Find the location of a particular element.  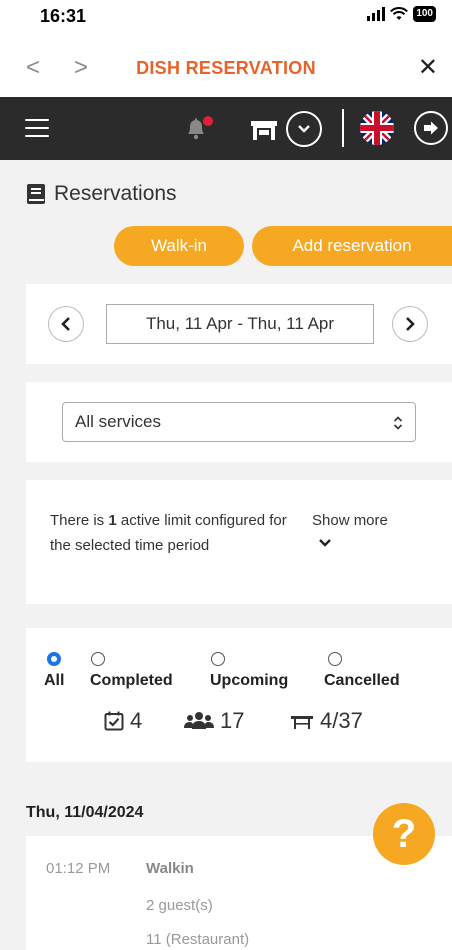

battery-icon: 100 is located at coordinates (424, 14).